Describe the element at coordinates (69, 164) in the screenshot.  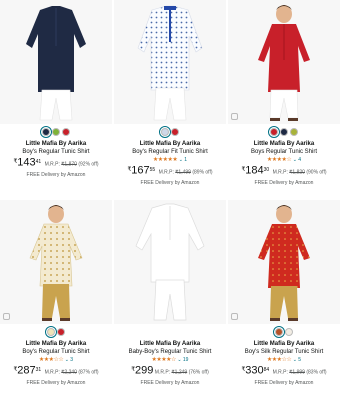
I see `mrp-value: ₹1,870` at that location.